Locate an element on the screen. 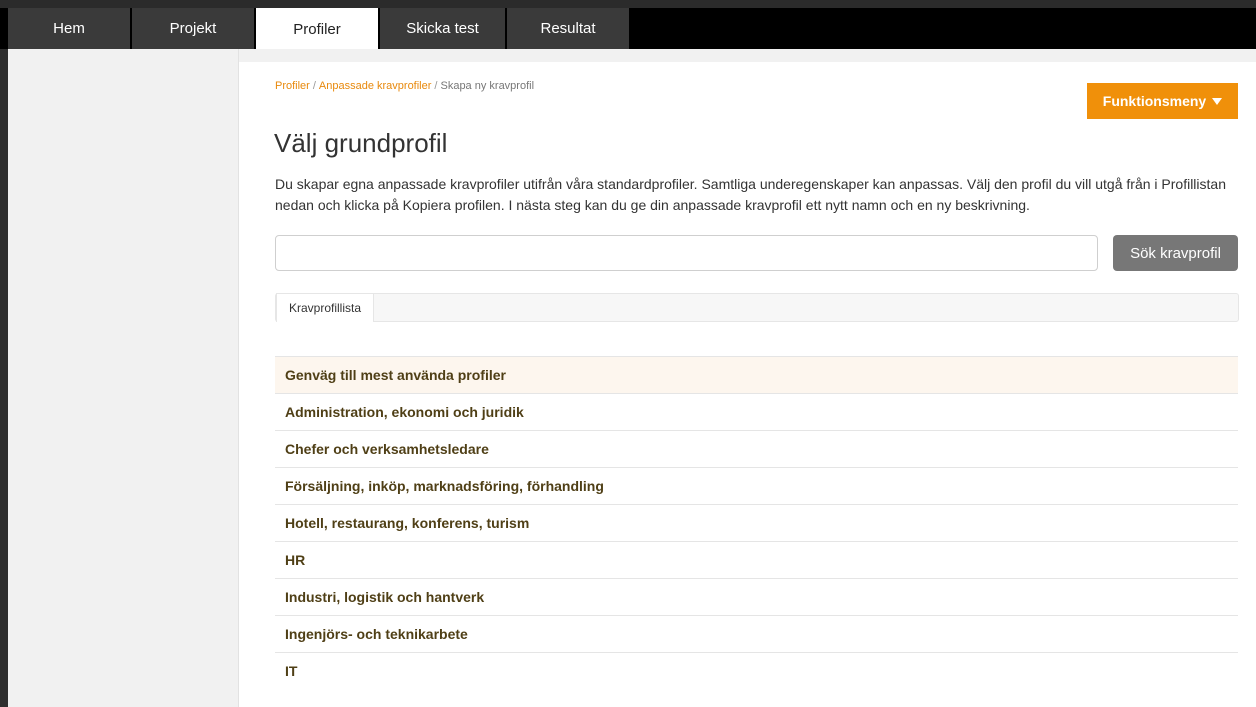 Image resolution: width=1256 pixels, height=707 pixels. tab-resultat: Resultat is located at coordinates (568, 28).